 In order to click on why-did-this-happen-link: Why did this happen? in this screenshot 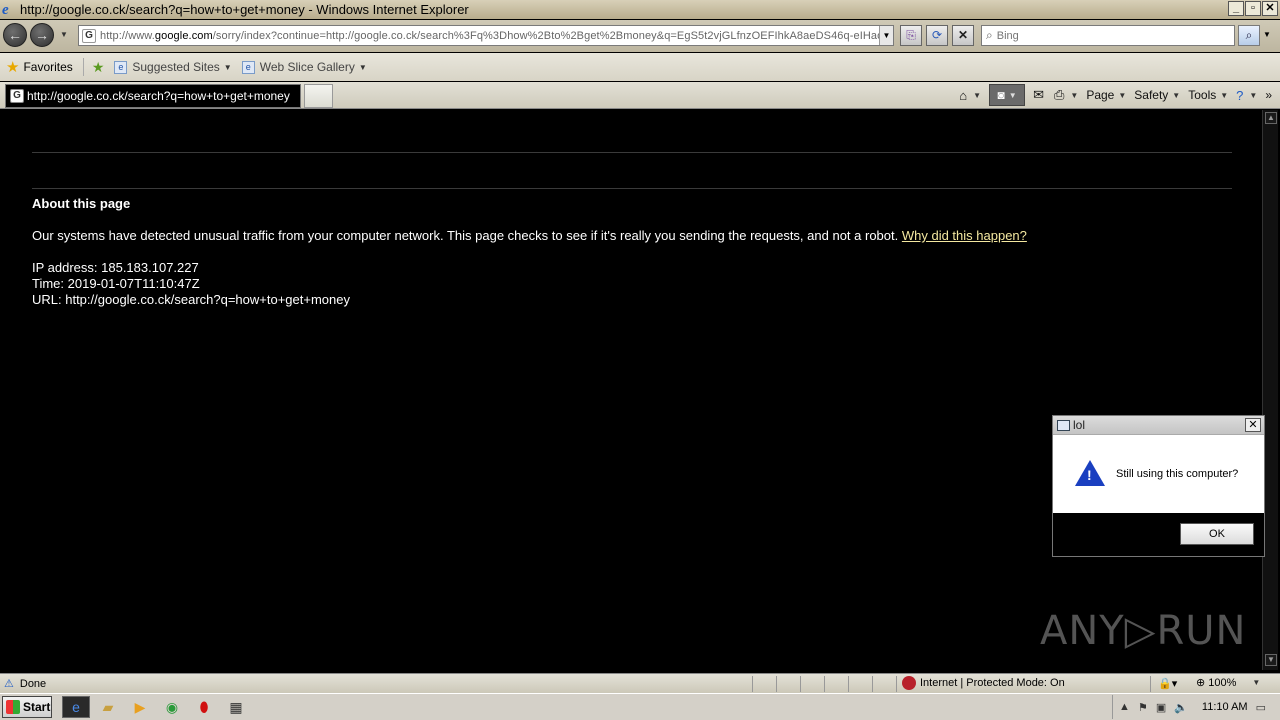, I will do `click(964, 235)`.